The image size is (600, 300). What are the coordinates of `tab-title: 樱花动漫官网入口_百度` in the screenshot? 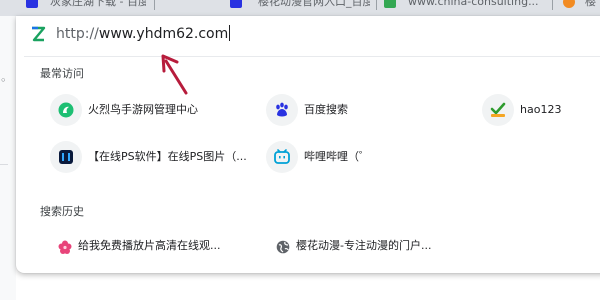 It's located at (314, 4).